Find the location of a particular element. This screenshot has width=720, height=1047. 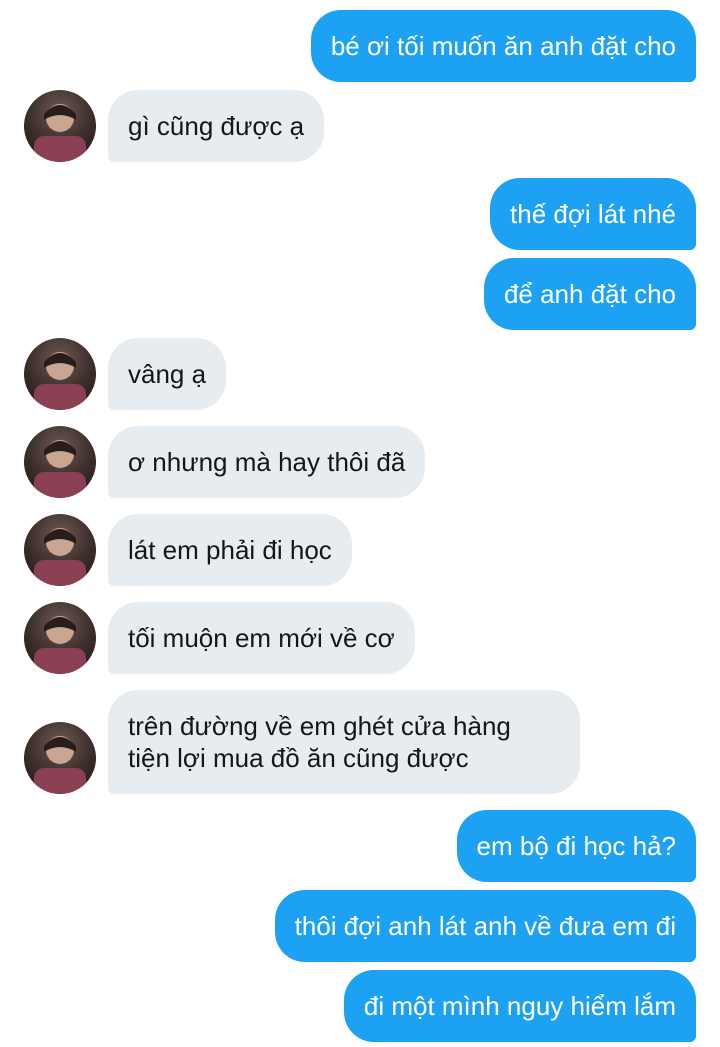

message-bubble-incoming: ơ nhưng mà hay thôi đã is located at coordinates (267, 462).